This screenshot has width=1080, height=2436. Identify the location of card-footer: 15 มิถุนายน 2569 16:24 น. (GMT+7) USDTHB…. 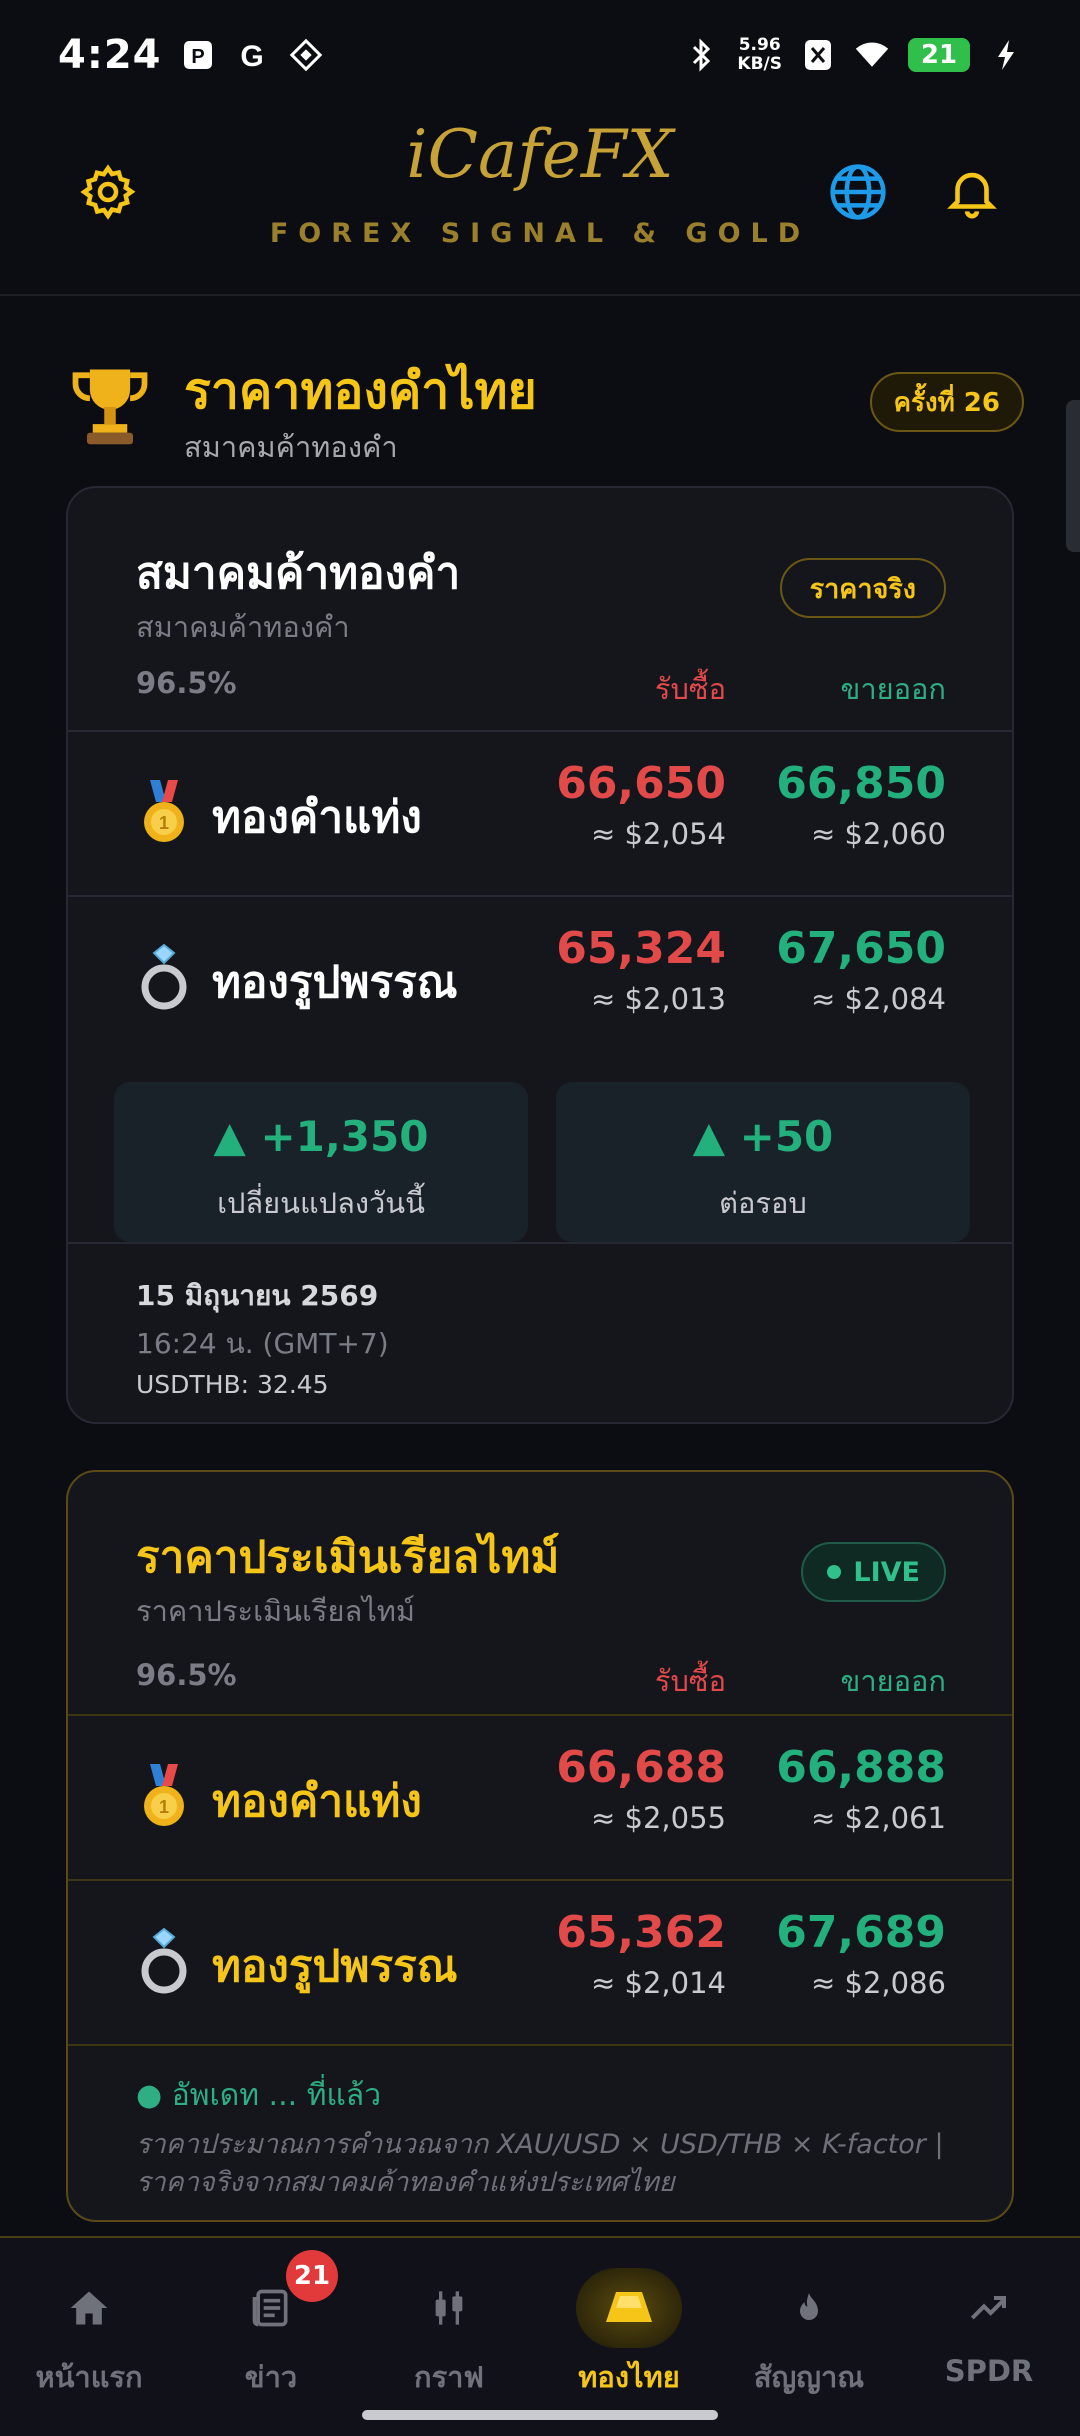
(540, 1332).